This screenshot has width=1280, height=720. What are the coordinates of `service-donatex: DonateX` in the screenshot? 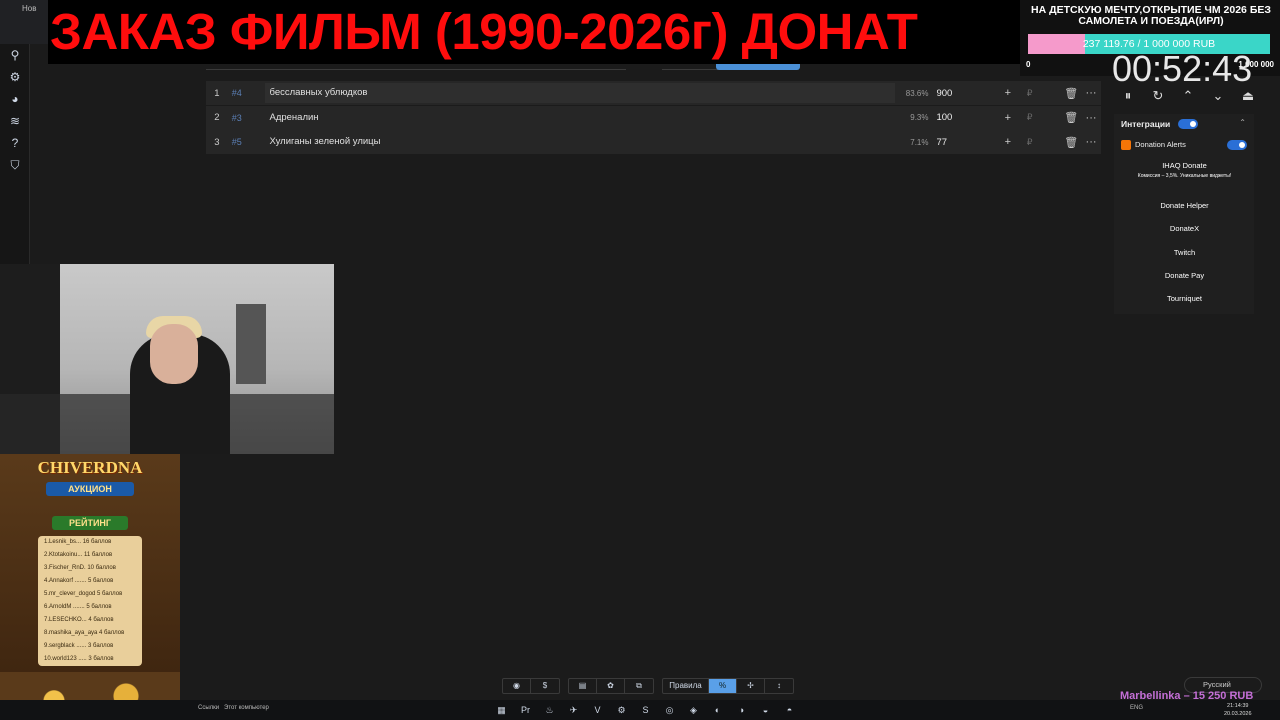 It's located at (1184, 229).